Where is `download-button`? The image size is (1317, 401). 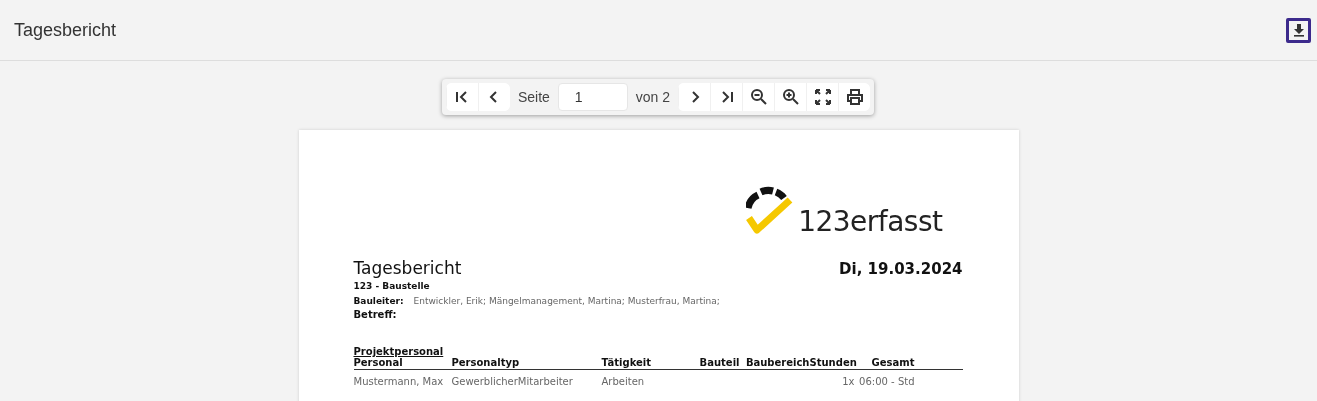
download-button is located at coordinates (1298, 30).